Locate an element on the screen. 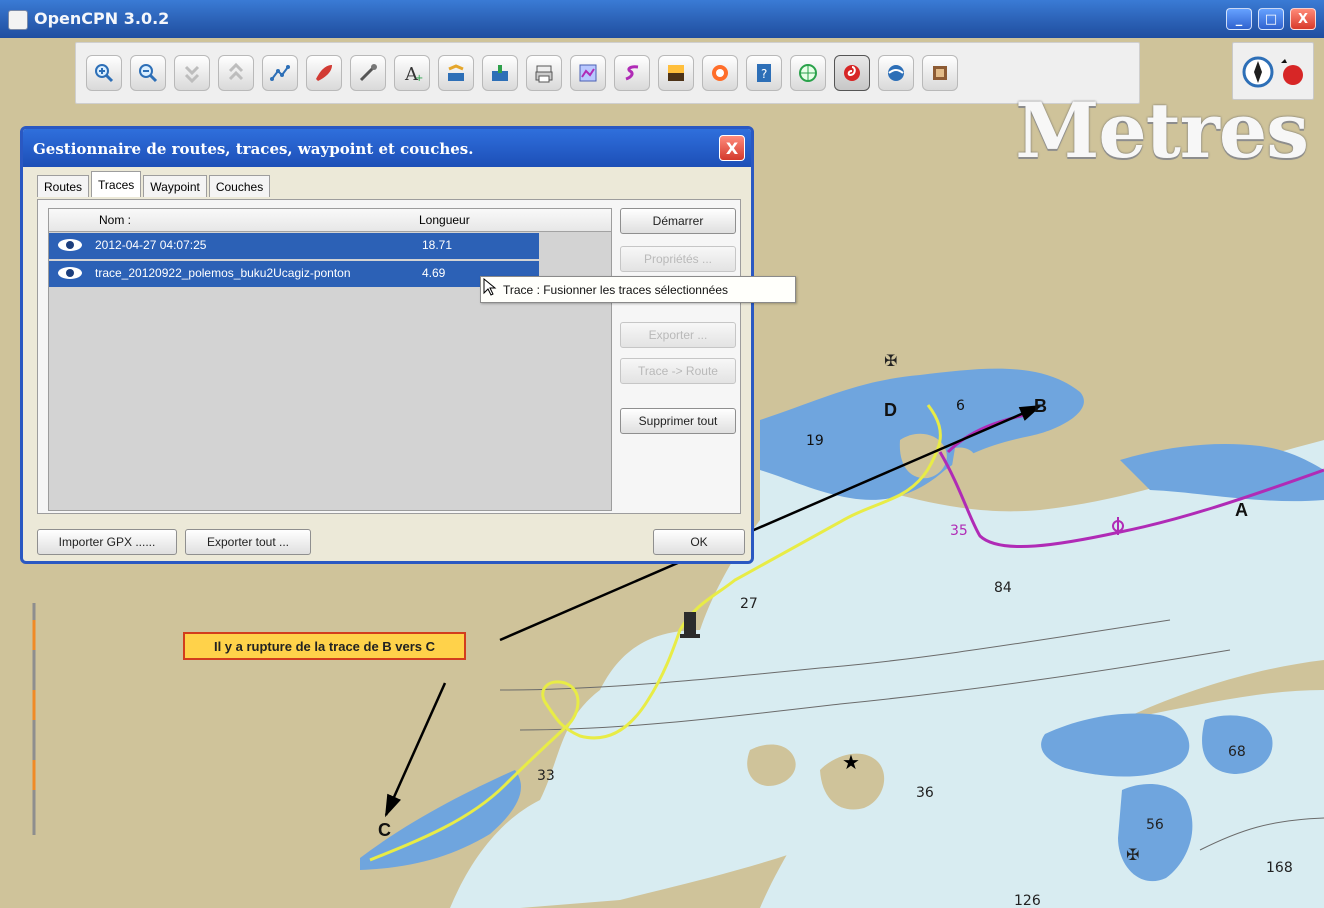  window-titlebar: OpenCPN 3.0.2 _ □ X is located at coordinates (662, 19).